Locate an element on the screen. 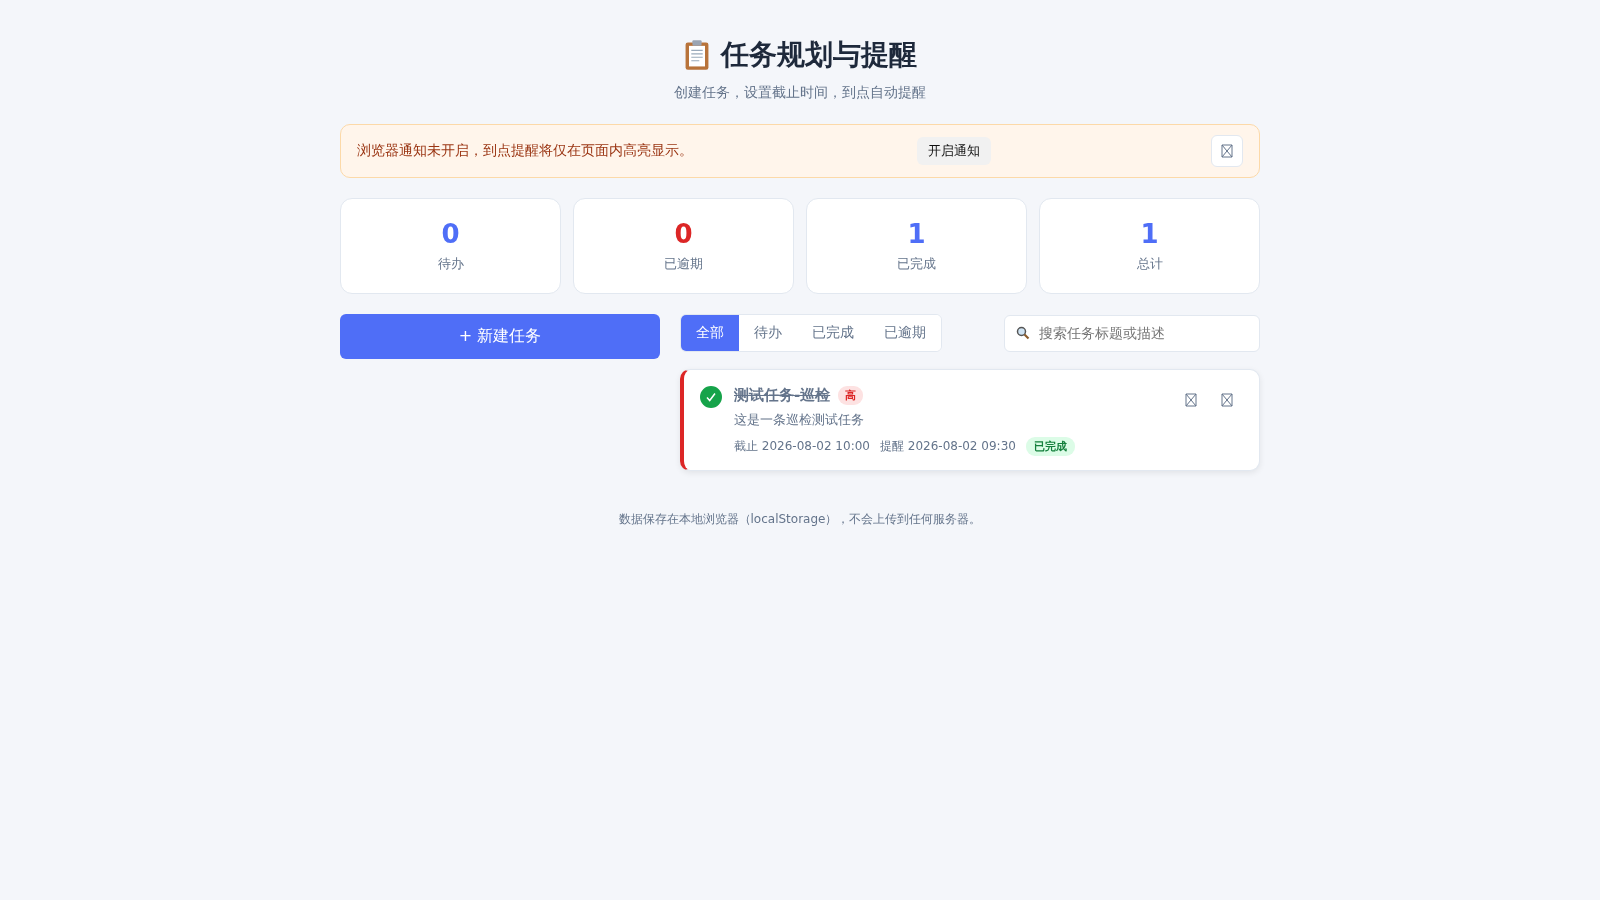  task-title: 测试任务-巡检 is located at coordinates (782, 395).